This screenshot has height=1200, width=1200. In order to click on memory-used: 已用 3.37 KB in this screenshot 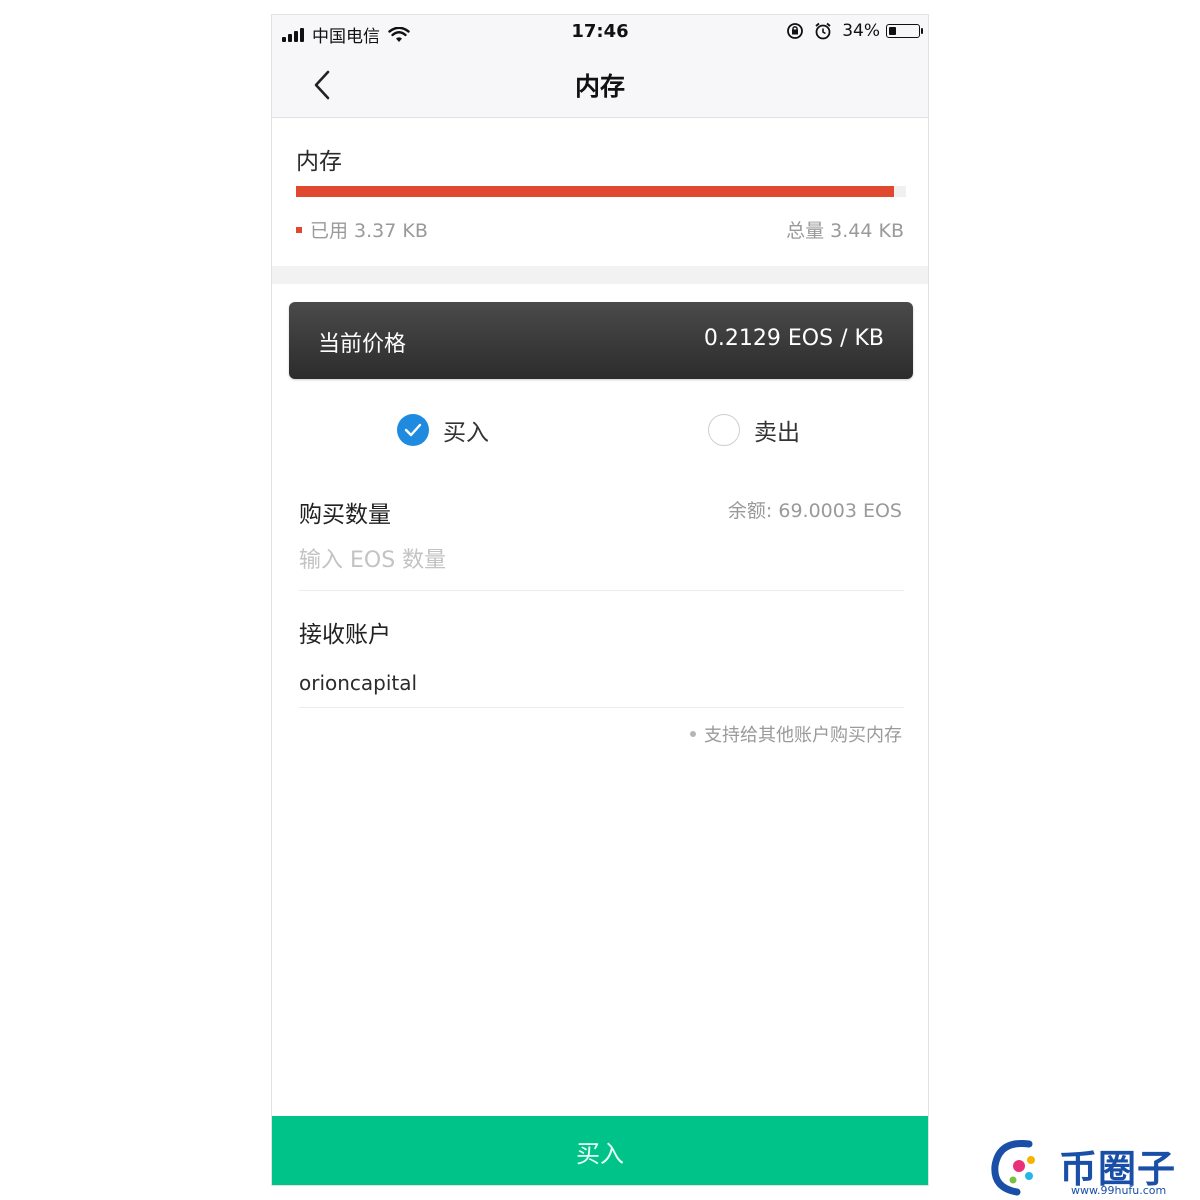, I will do `click(362, 229)`.